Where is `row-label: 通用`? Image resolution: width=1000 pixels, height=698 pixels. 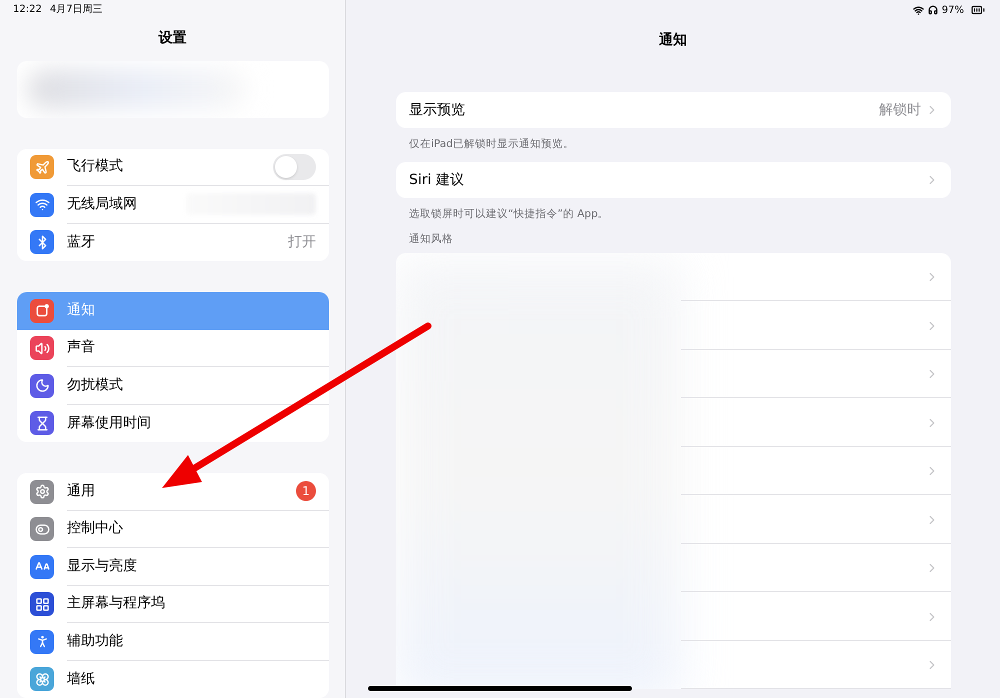
row-label: 通用 is located at coordinates (81, 491).